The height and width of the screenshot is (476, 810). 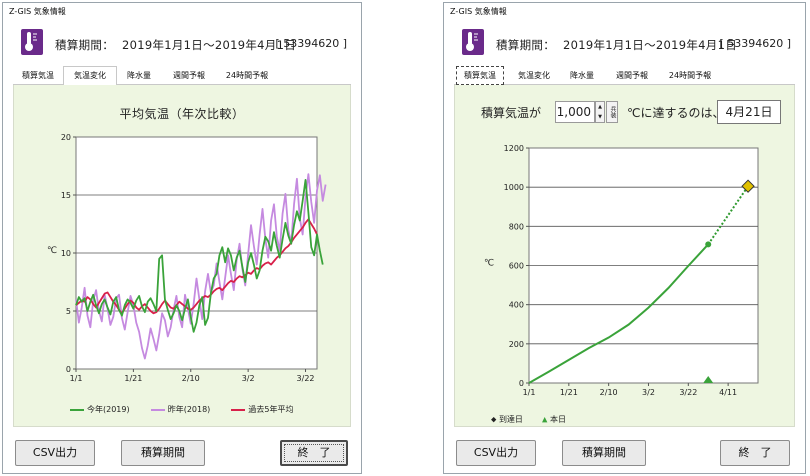 What do you see at coordinates (516, 305) in the screenshot?
I see `y-tick-label: 400` at bounding box center [516, 305].